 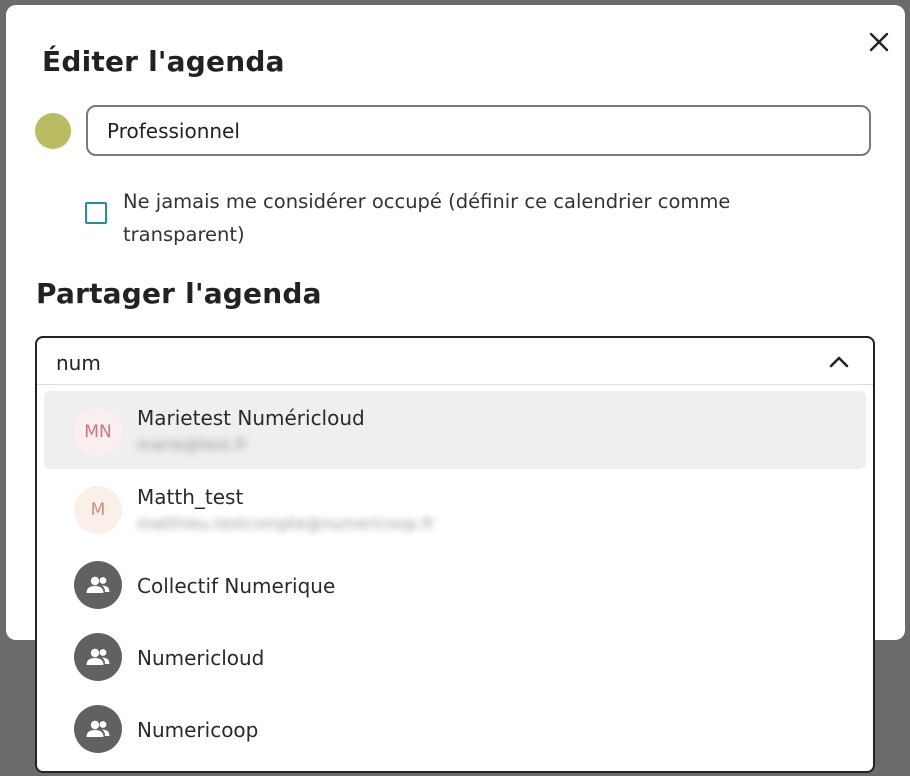 What do you see at coordinates (416, 363) in the screenshot?
I see `share-search-input` at bounding box center [416, 363].